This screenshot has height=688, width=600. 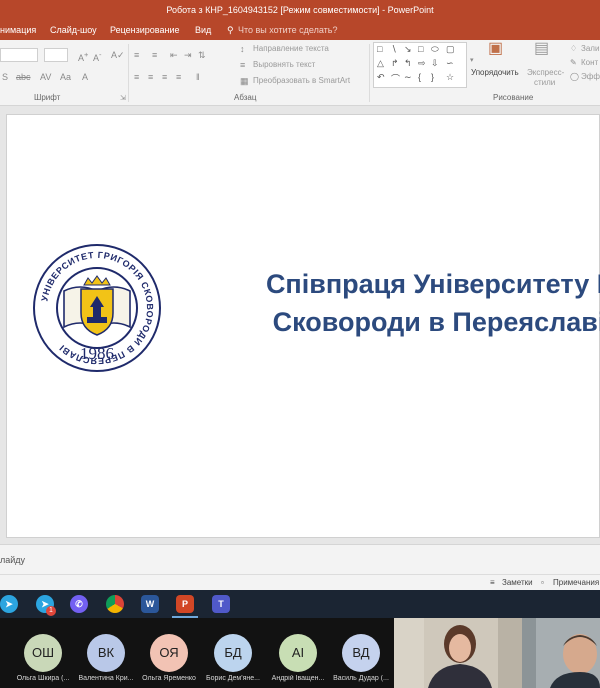 I want to click on tell-me-search: Что вы хотите сделать?, so click(x=288, y=30).